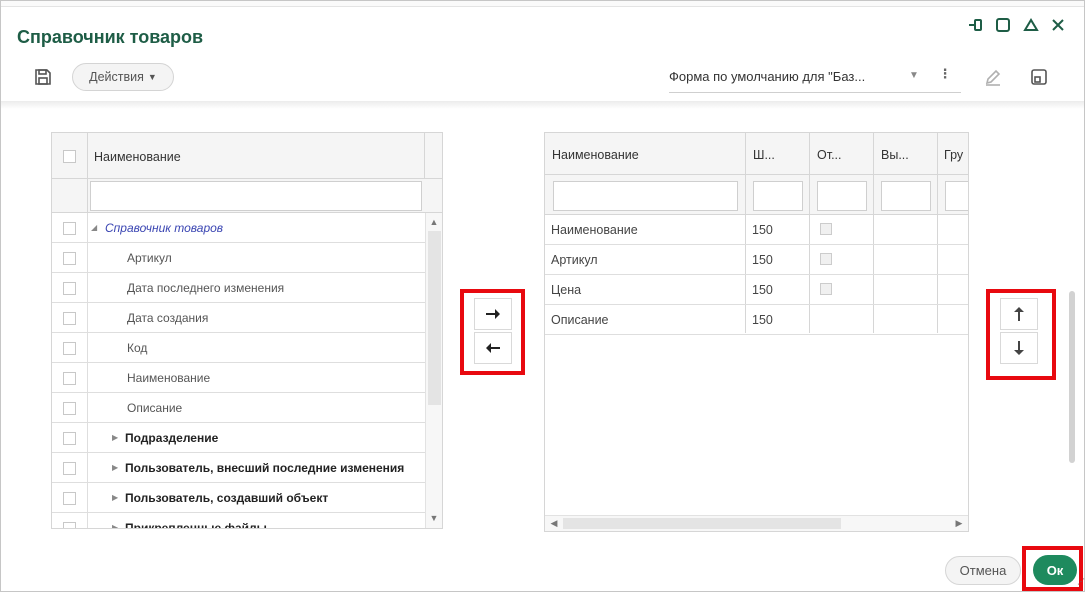 The width and height of the screenshot is (1085, 592). I want to click on left-filter-input, so click(256, 196).